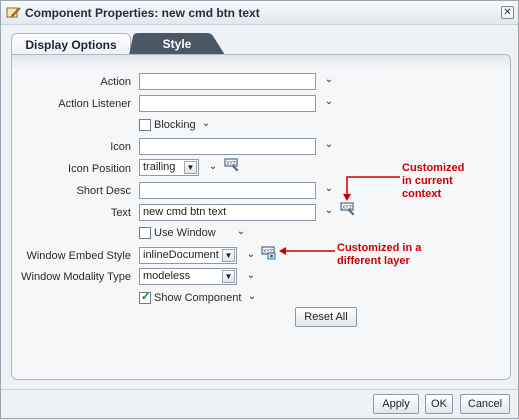 The height and width of the screenshot is (420, 519). I want to click on callout-current-context-line-1: Customized, so click(433, 168).